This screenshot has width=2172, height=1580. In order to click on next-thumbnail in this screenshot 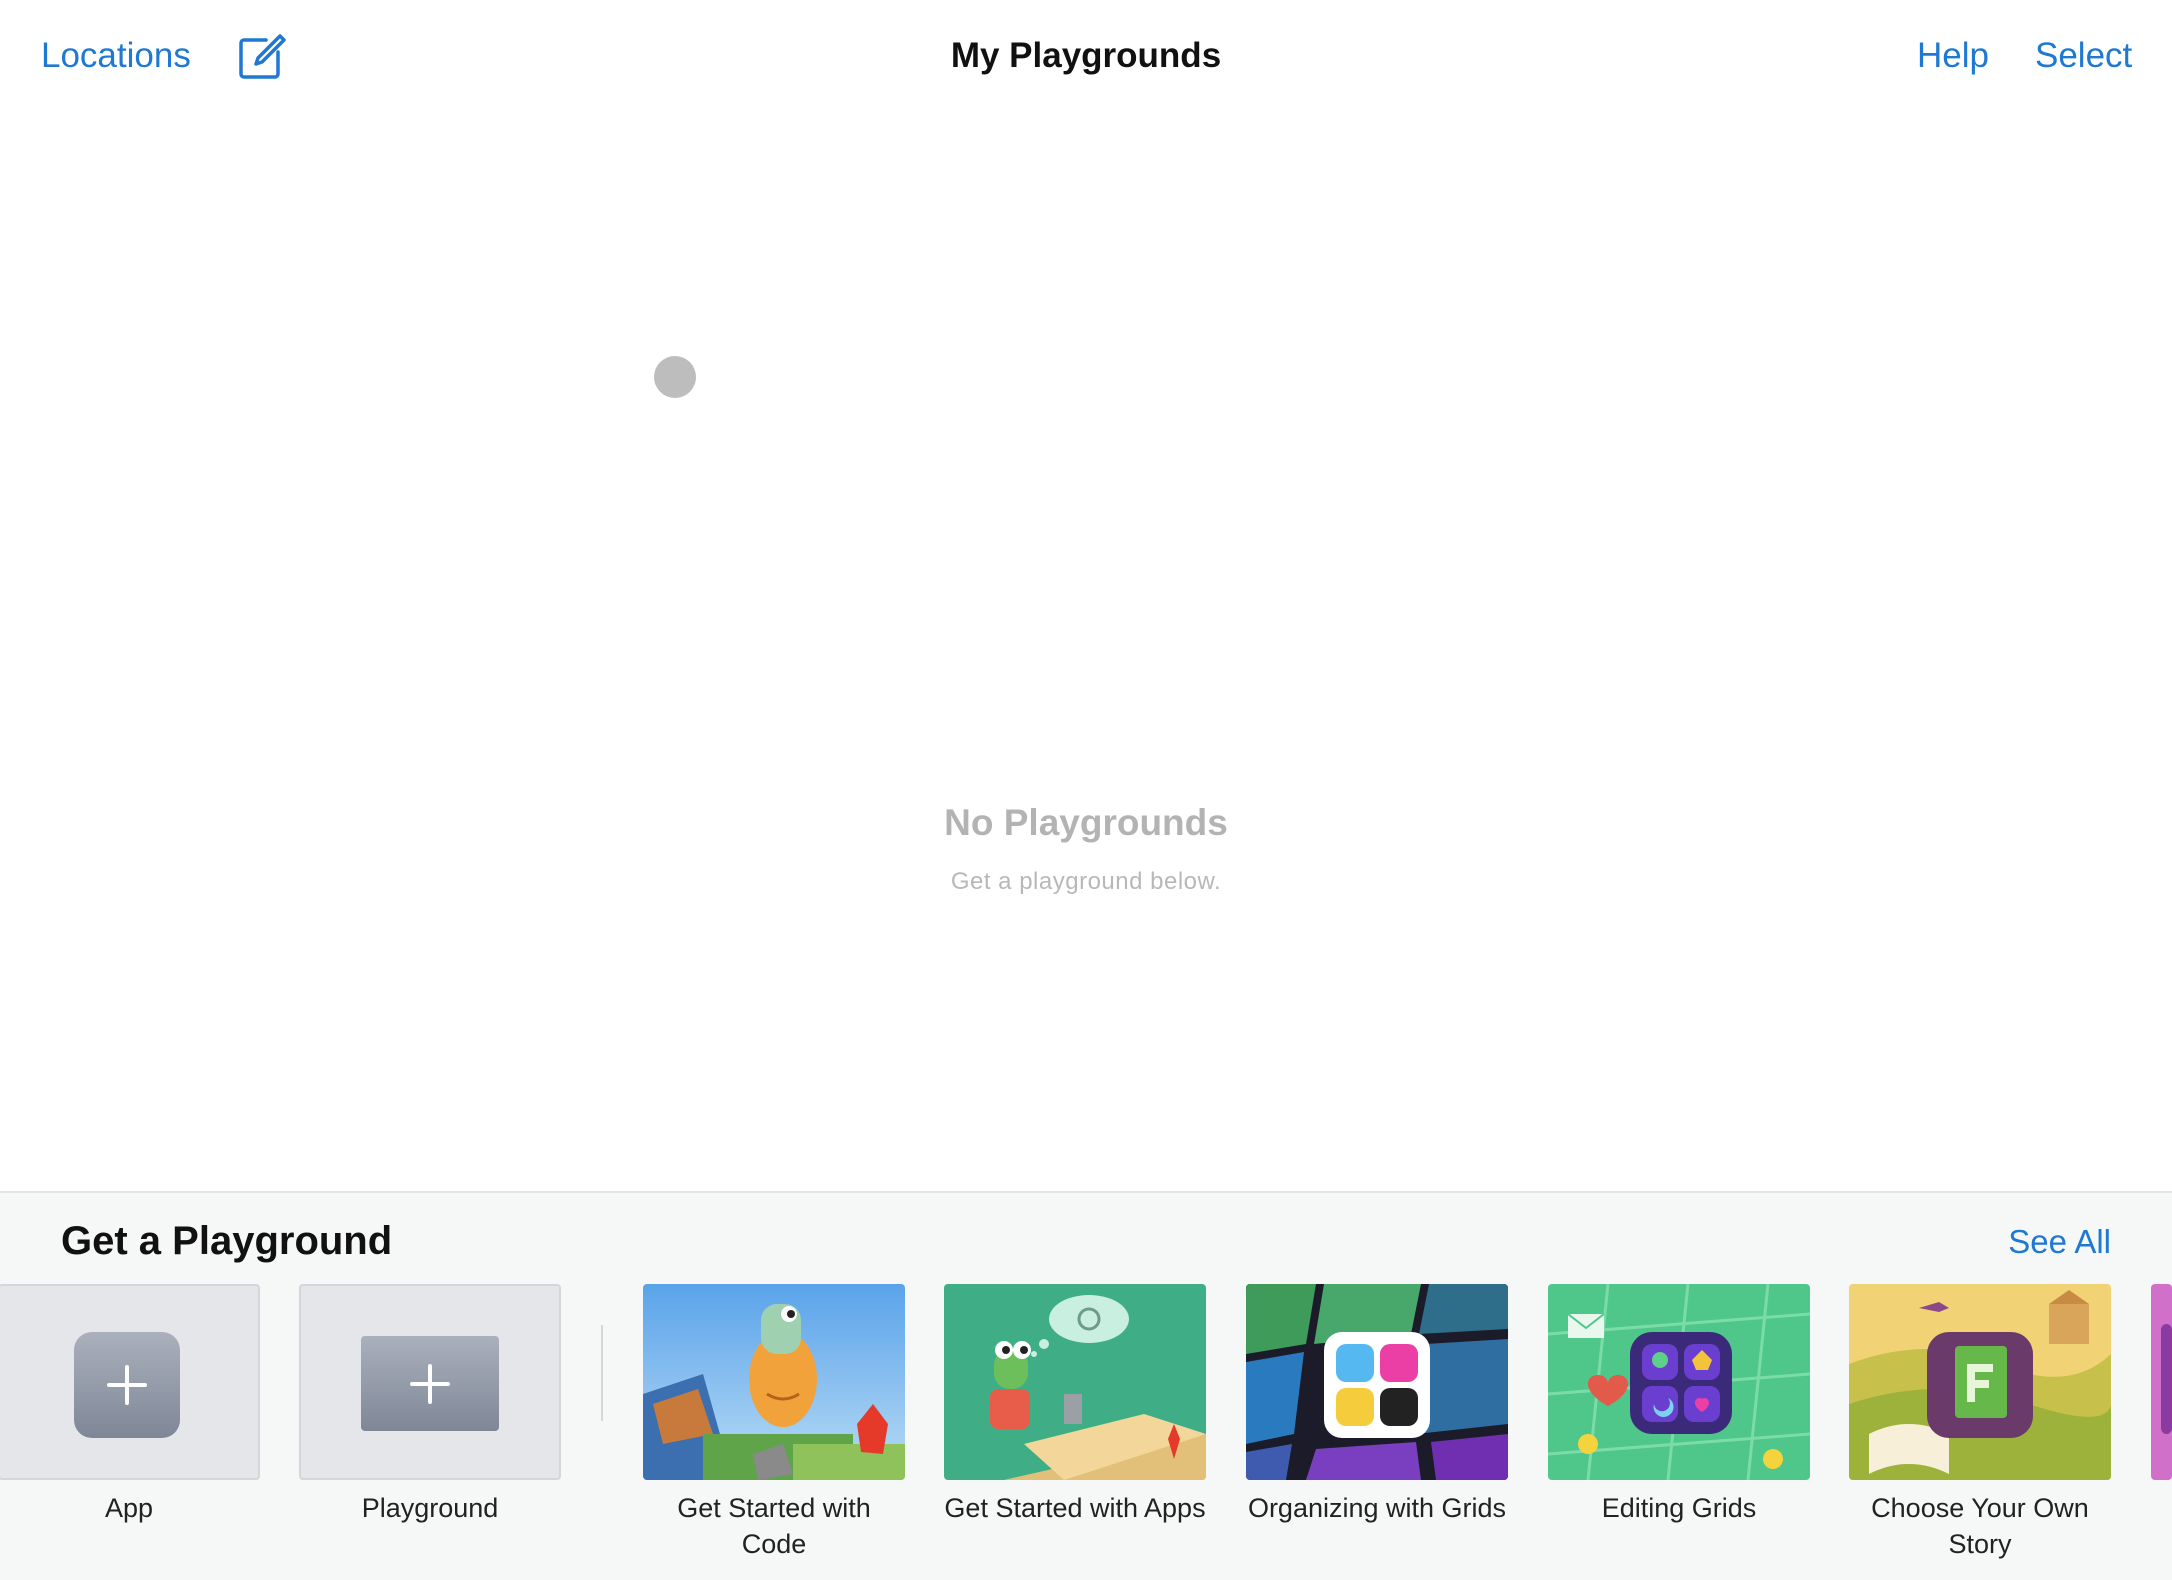, I will do `click(2161, 1382)`.